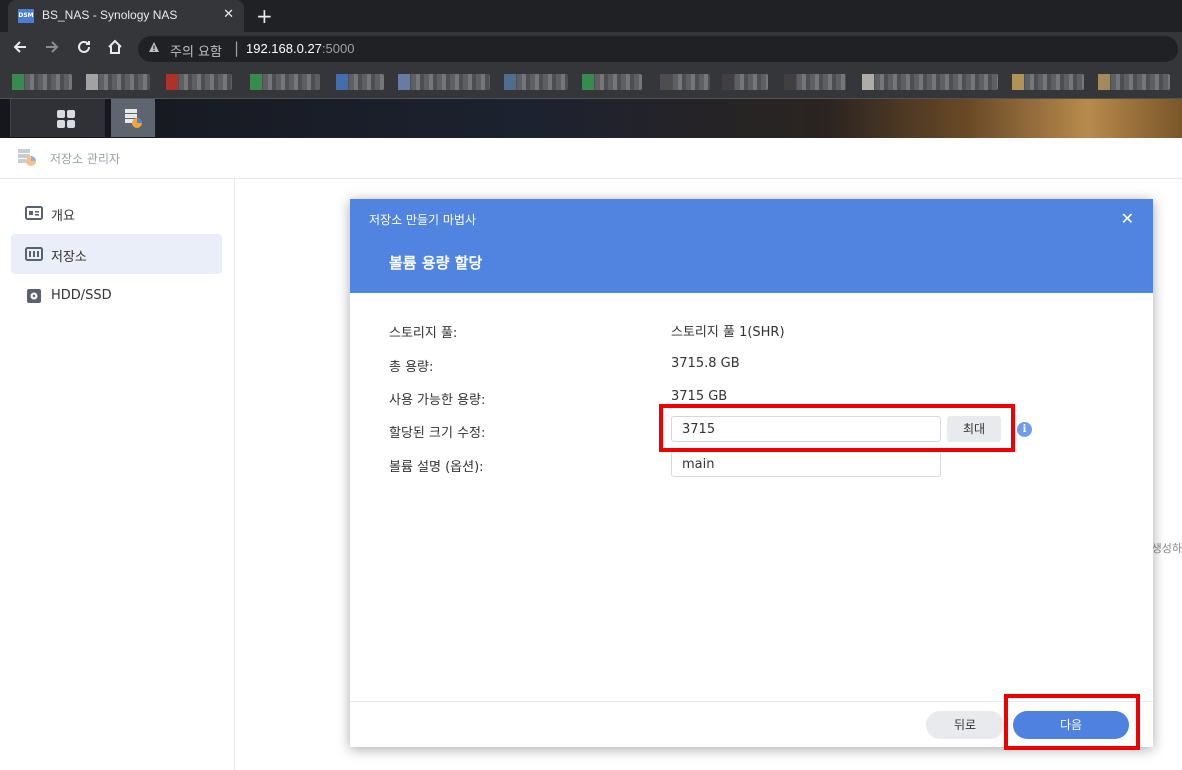 Image resolution: width=1182 pixels, height=770 pixels. I want to click on sidebar-item-overview: 개요, so click(116, 213).